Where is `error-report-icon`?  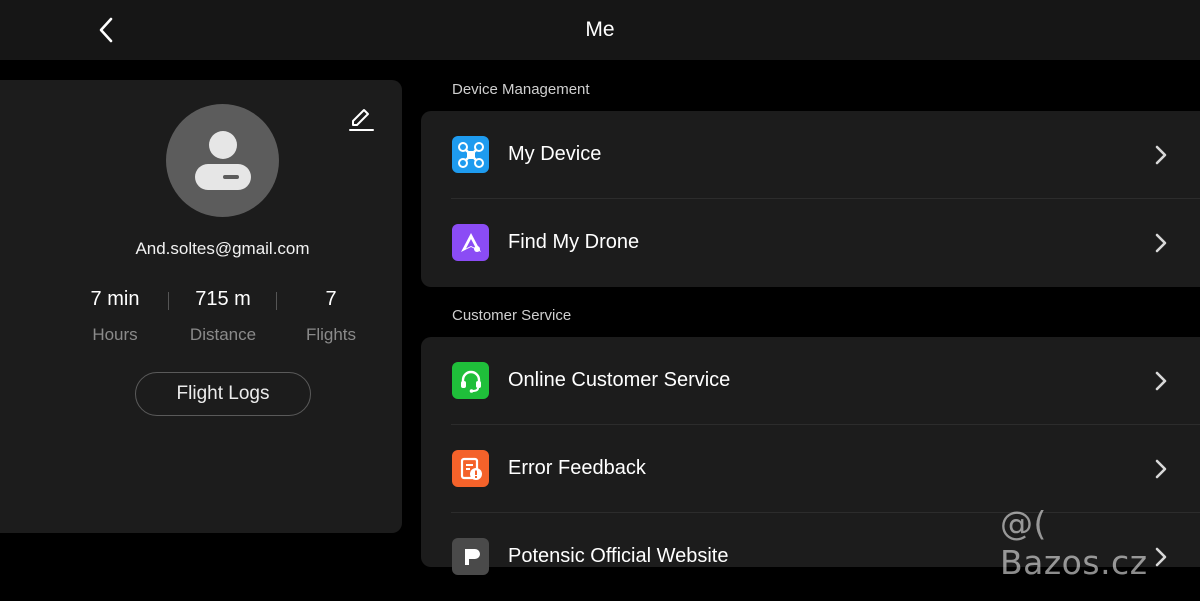
error-report-icon is located at coordinates (470, 468).